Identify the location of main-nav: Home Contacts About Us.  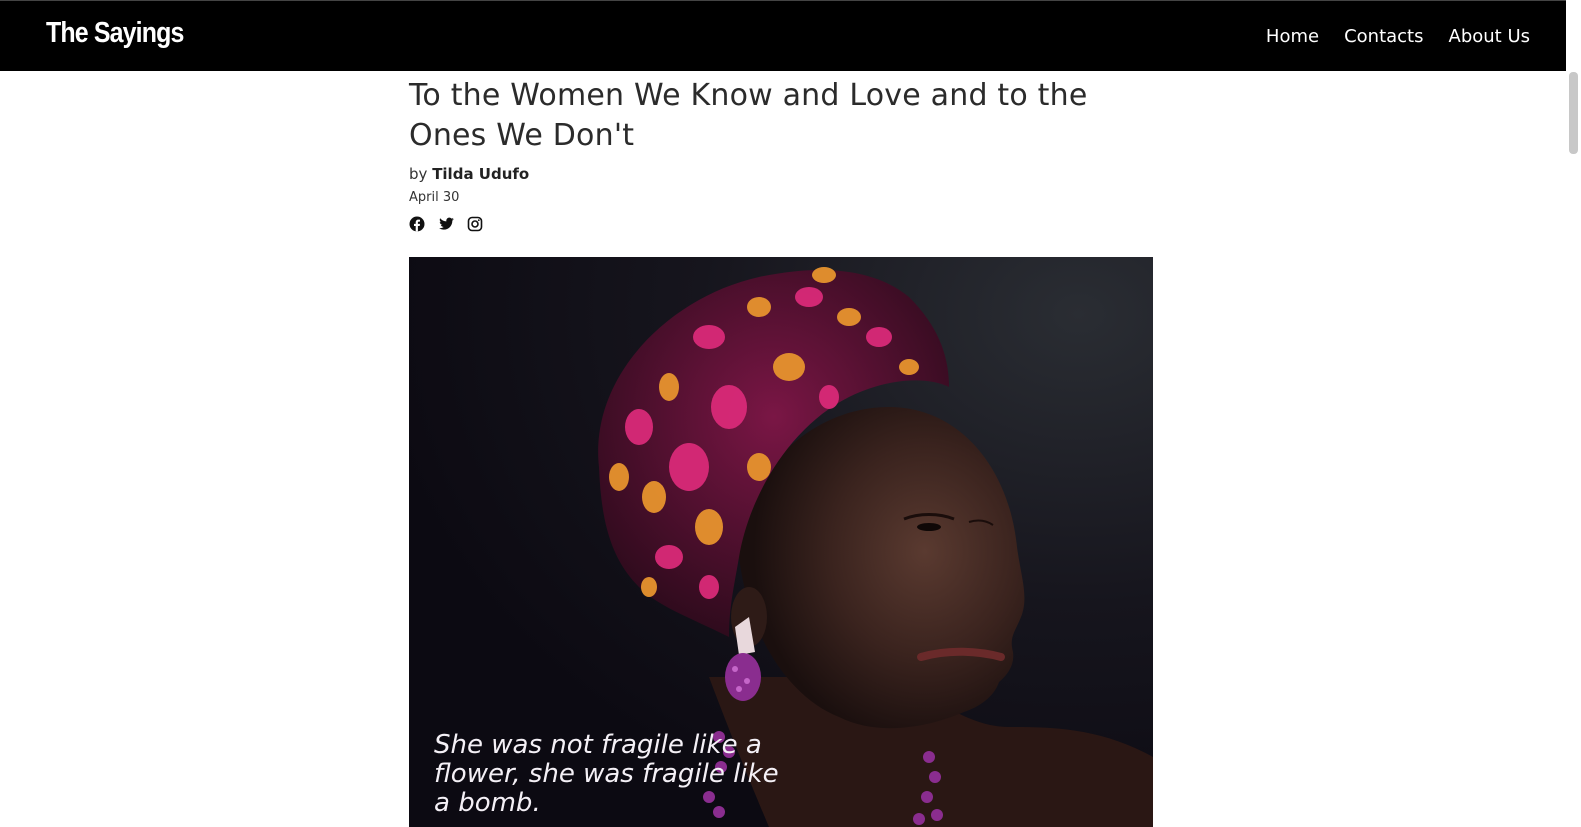
(1398, 36).